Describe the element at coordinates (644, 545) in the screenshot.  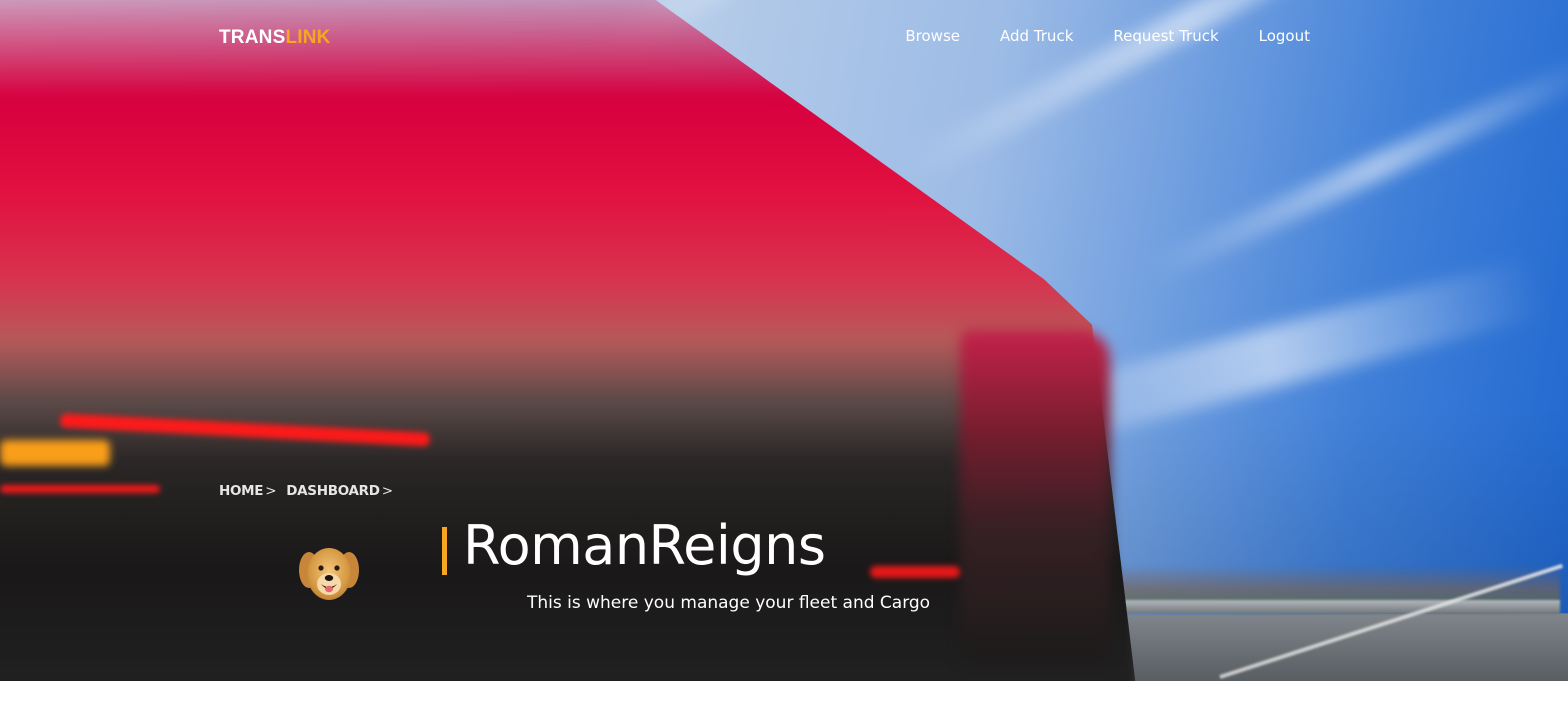
I see `page-title: RomanReigns` at that location.